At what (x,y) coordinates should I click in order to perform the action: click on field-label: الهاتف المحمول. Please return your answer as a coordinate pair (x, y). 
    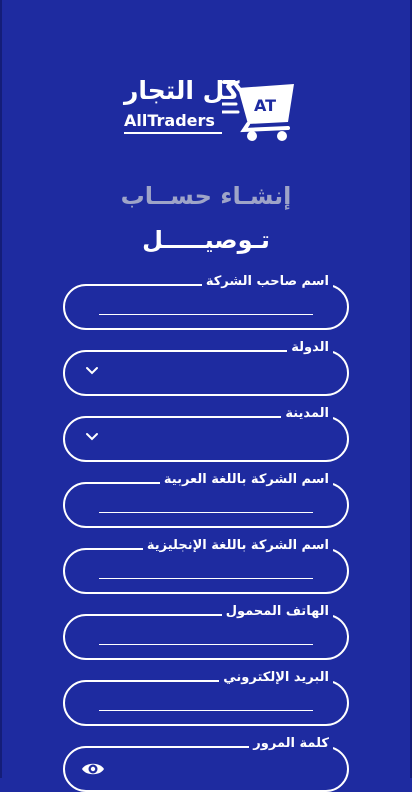
    Looking at the image, I should click on (277, 612).